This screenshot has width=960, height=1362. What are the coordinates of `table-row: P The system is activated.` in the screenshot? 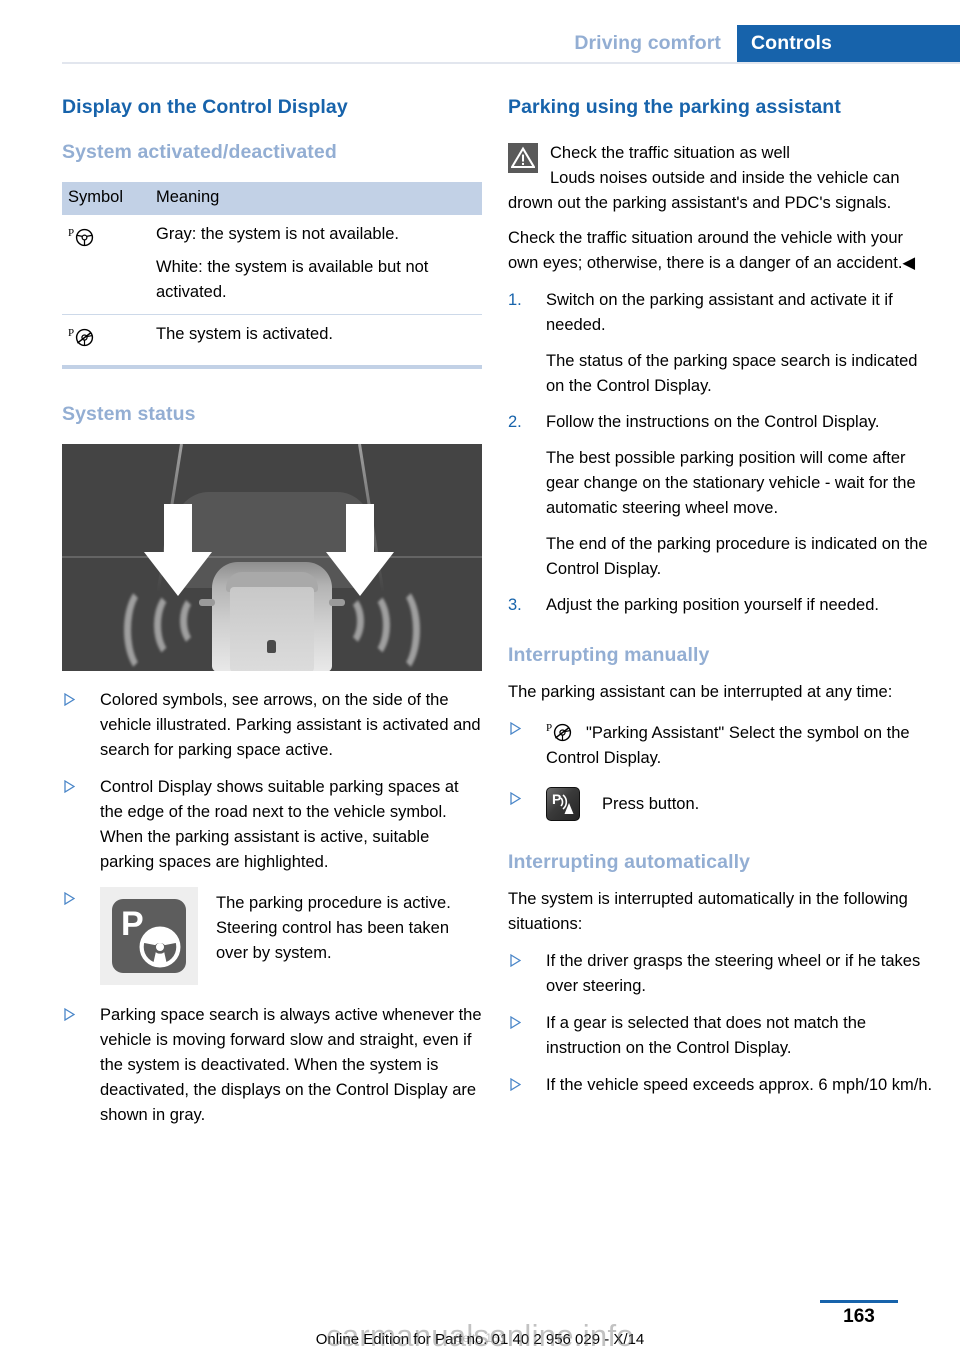 It's located at (272, 341).